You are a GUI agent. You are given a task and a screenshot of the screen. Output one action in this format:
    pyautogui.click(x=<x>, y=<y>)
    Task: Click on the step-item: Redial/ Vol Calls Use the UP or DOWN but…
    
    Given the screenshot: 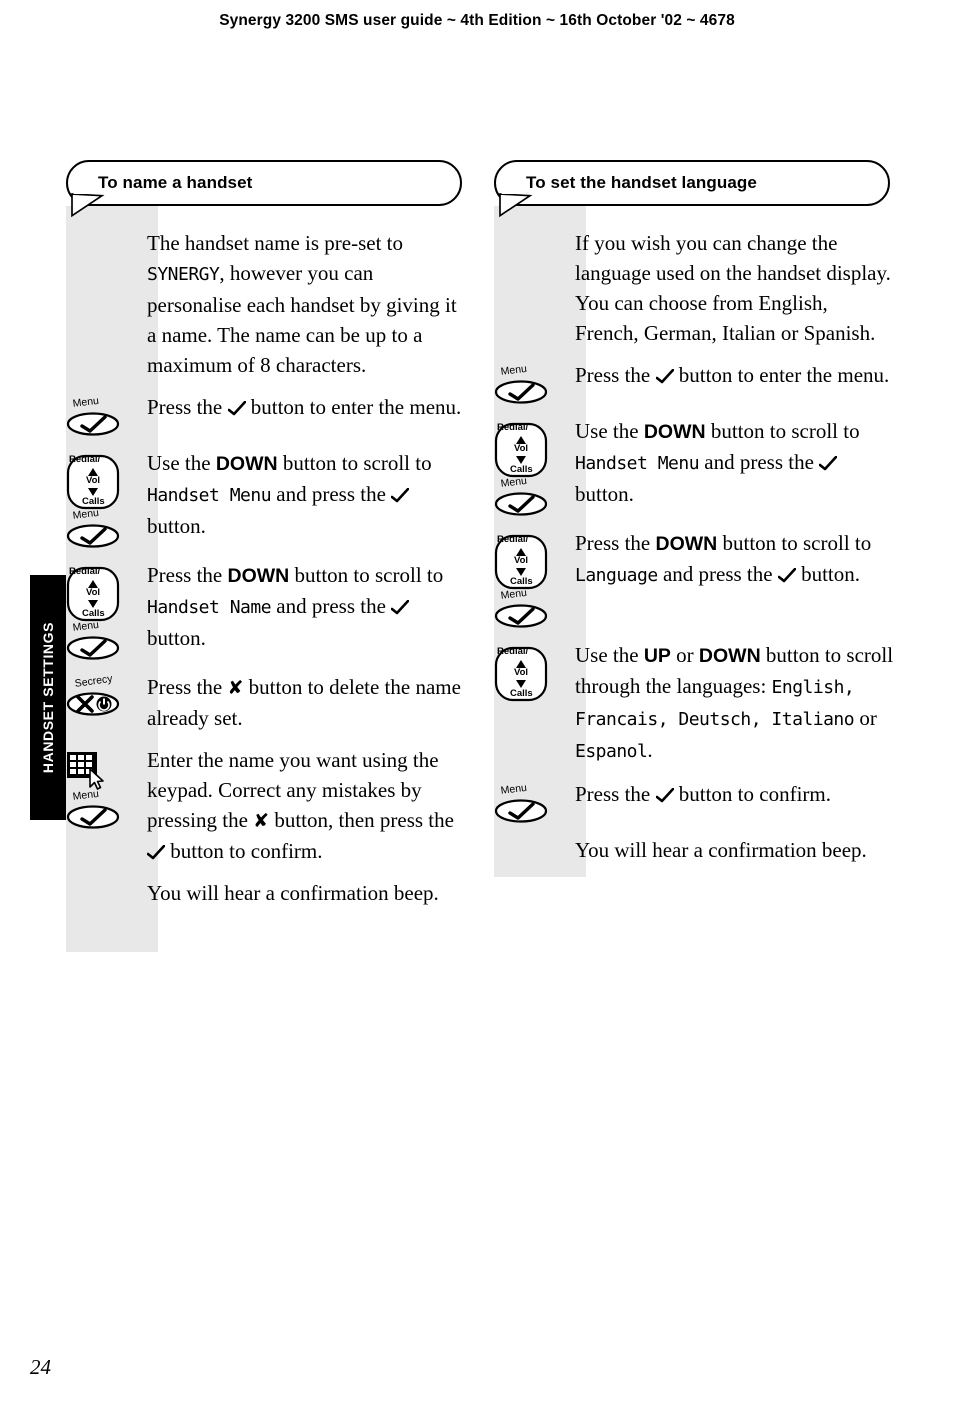 What is the action you would take?
    pyautogui.click(x=694, y=703)
    